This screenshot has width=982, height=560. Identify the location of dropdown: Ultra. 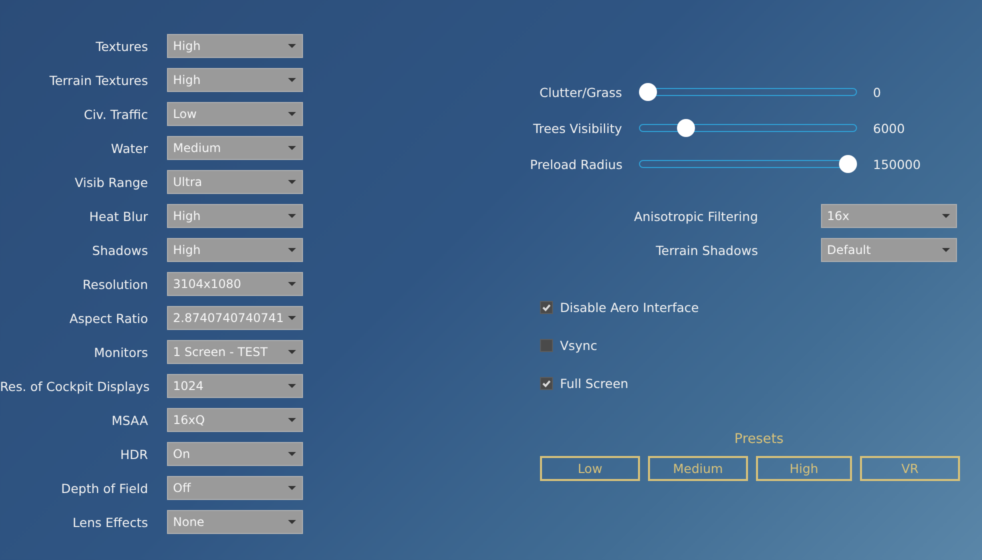
(235, 182).